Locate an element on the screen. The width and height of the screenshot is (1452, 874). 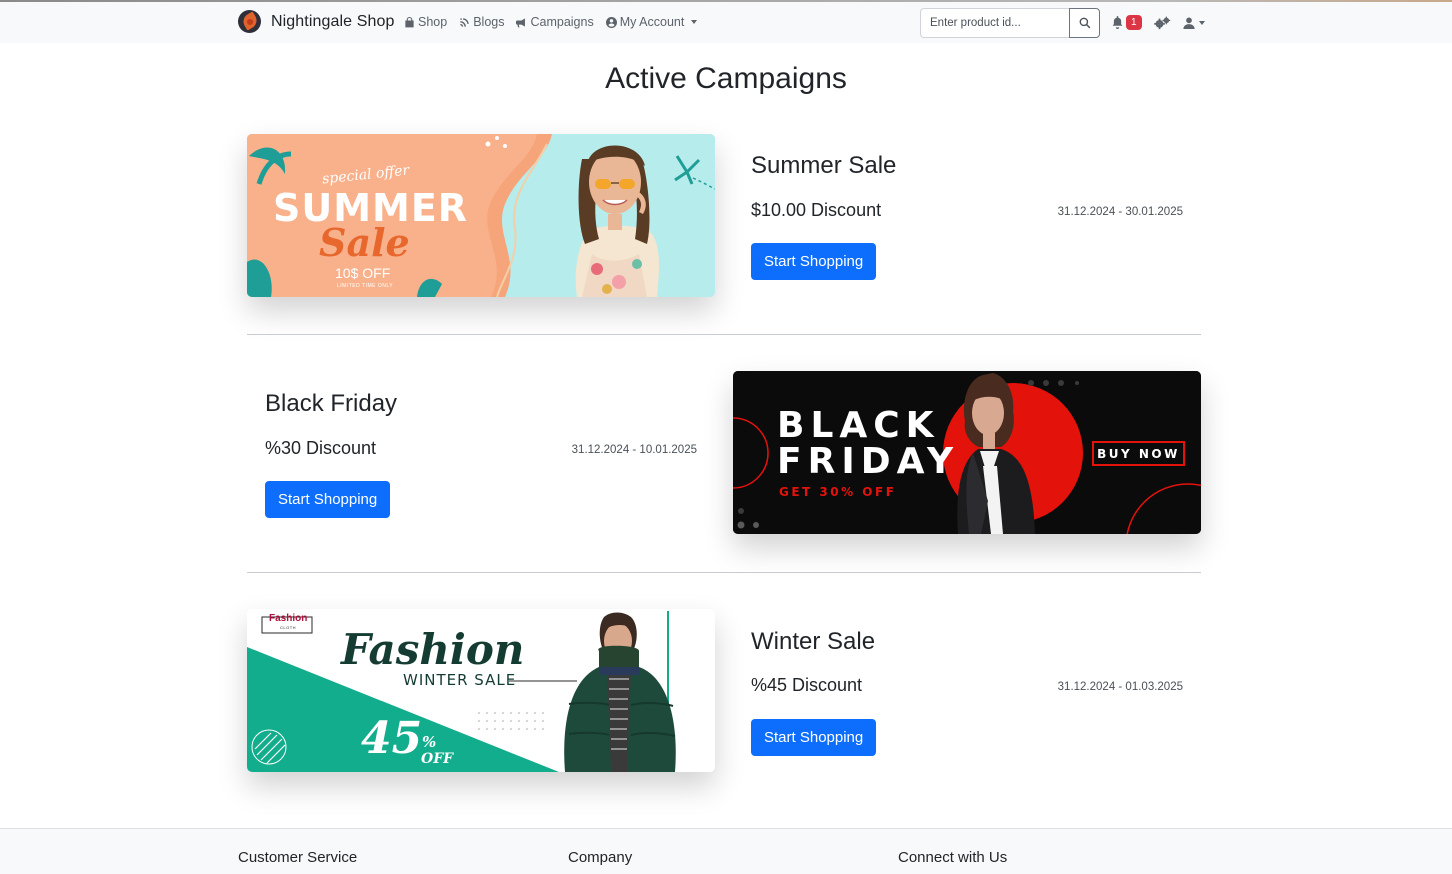
notifications-button: 1 is located at coordinates (1126, 22).